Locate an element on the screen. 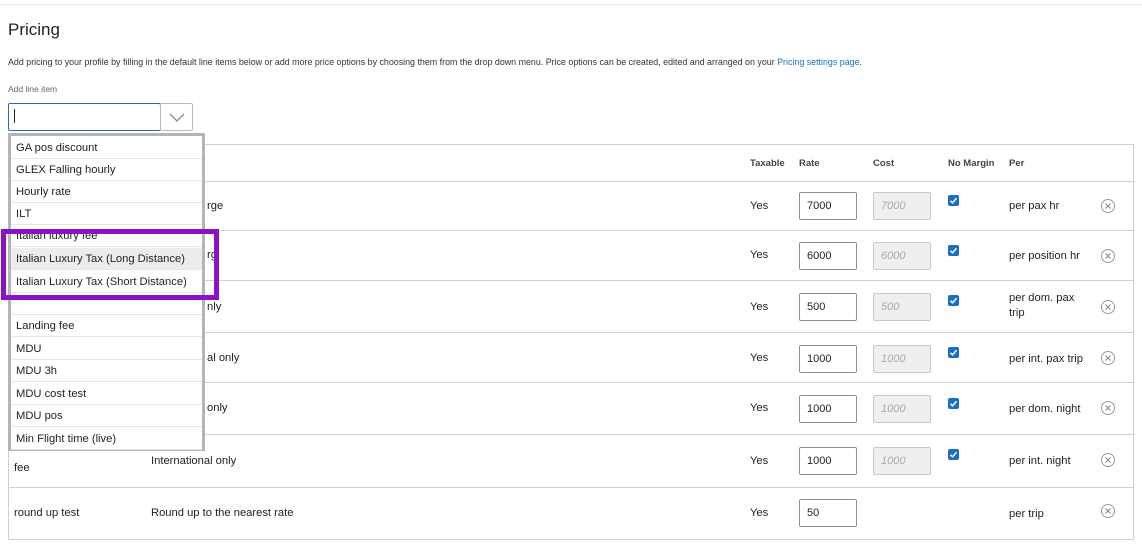 The height and width of the screenshot is (545, 1142). row-per: per int. pax trip is located at coordinates (1046, 359).